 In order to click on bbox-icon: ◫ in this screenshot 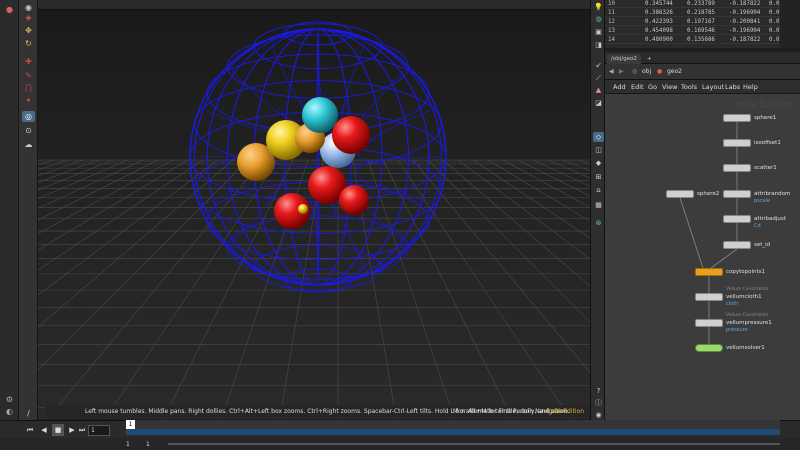, I will do `click(598, 150)`.